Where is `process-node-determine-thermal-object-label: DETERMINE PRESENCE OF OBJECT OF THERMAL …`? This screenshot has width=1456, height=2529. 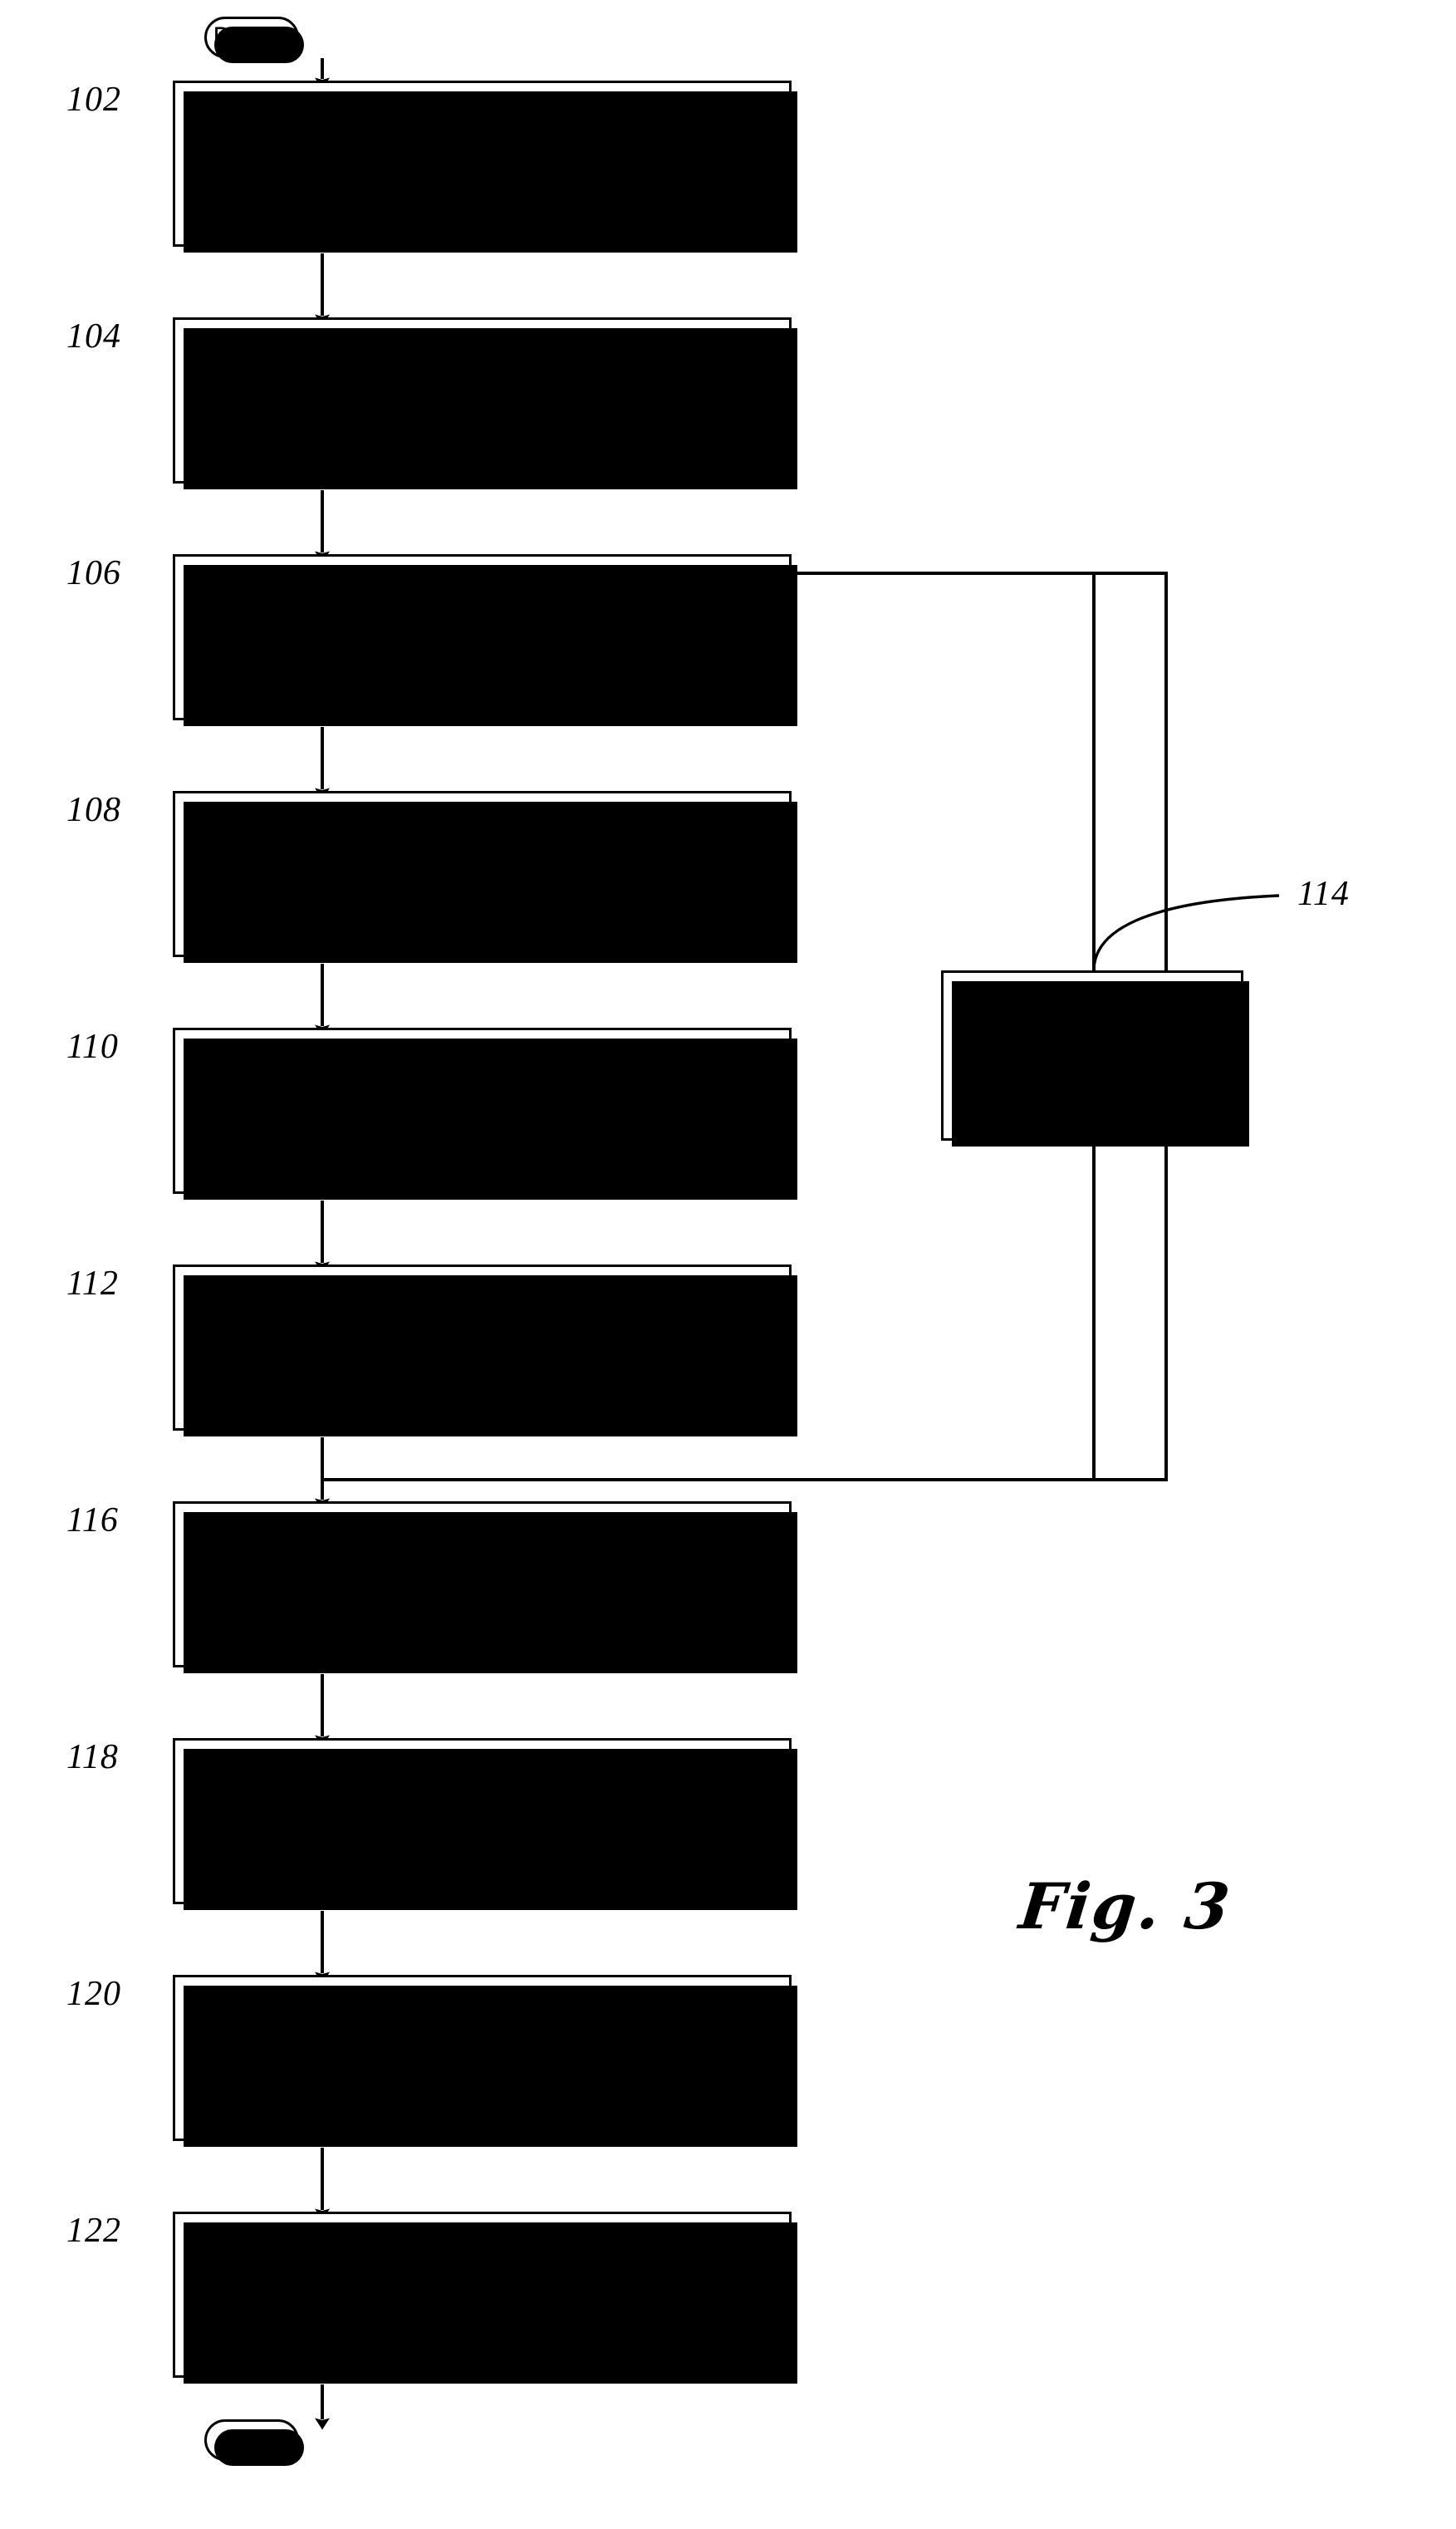 process-node-determine-thermal-object-label: DETERMINE PRESENCE OF OBJECT OF THERMAL … is located at coordinates (482, 2294).